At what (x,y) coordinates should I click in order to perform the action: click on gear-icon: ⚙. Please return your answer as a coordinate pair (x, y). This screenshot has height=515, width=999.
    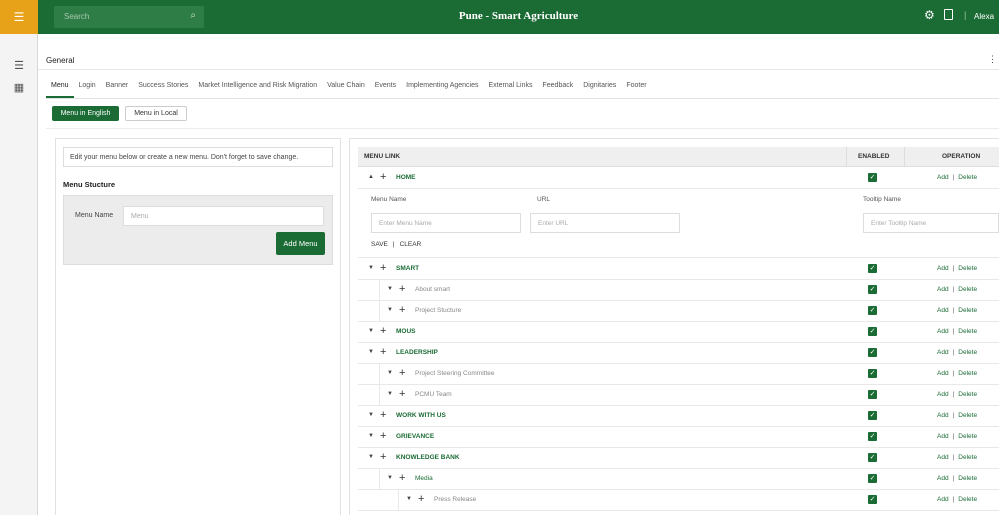
    Looking at the image, I should click on (929, 15).